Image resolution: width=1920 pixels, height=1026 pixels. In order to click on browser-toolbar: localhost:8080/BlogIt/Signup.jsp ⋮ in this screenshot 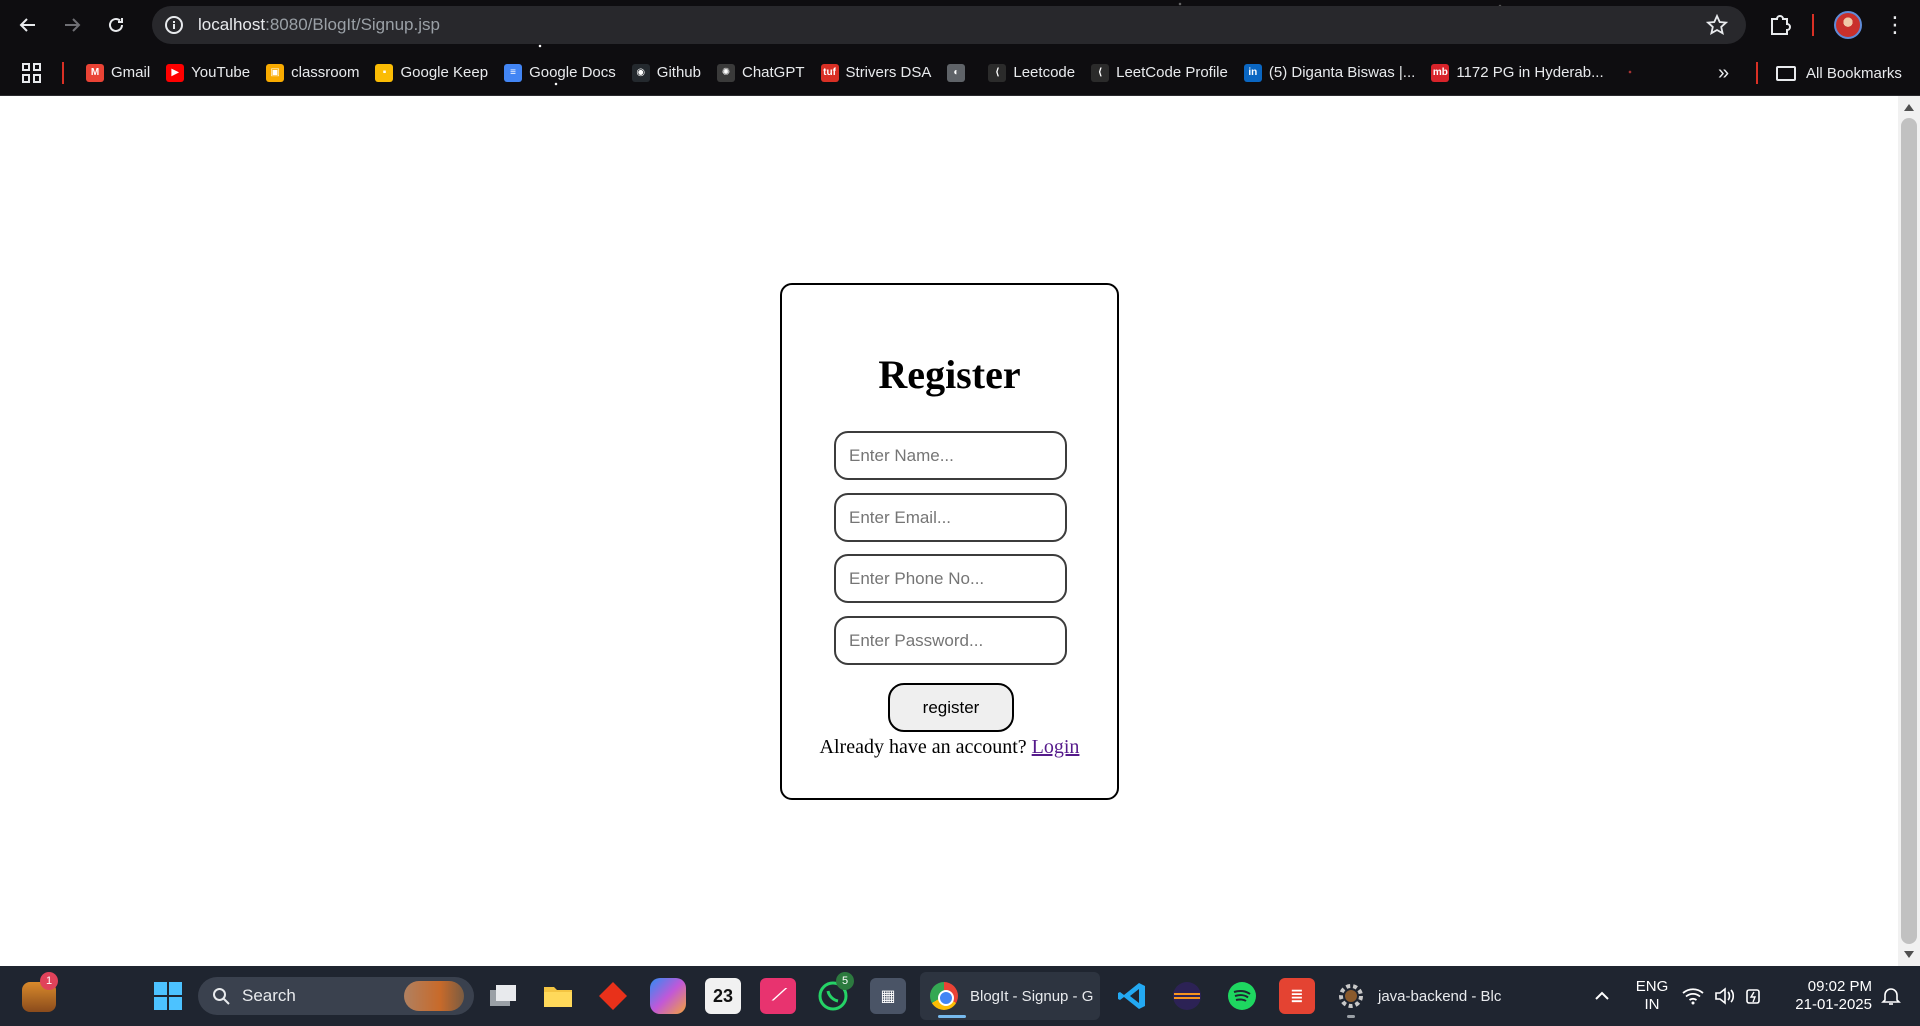, I will do `click(960, 25)`.